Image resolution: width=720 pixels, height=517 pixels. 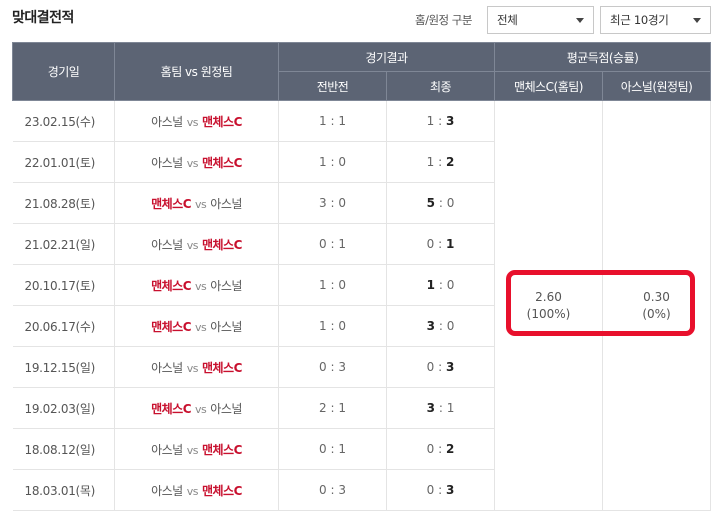 I want to click on col-teams: 홈팀 vs 원정팀, so click(x=196, y=71).